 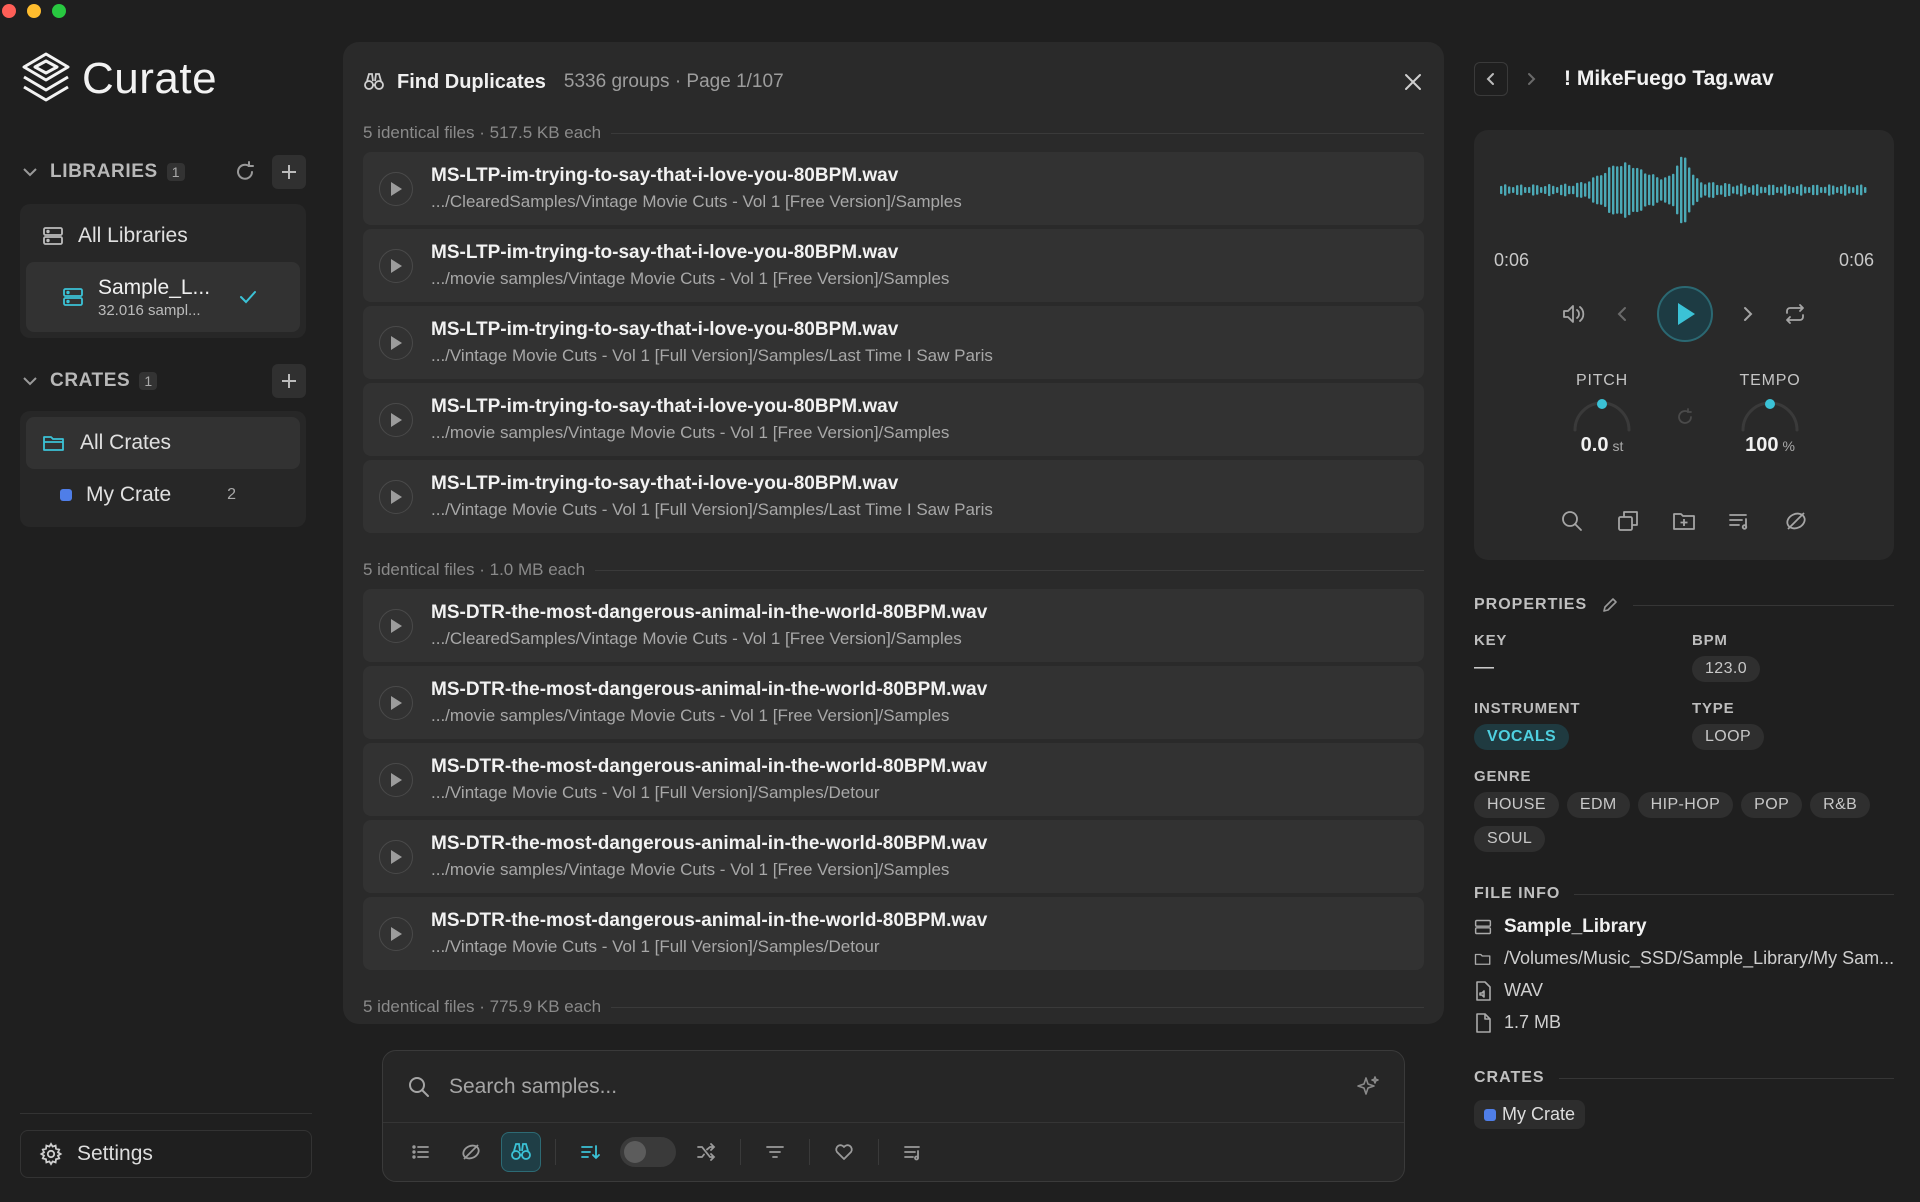 What do you see at coordinates (1728, 737) in the screenshot?
I see `type-chip: LOOP` at bounding box center [1728, 737].